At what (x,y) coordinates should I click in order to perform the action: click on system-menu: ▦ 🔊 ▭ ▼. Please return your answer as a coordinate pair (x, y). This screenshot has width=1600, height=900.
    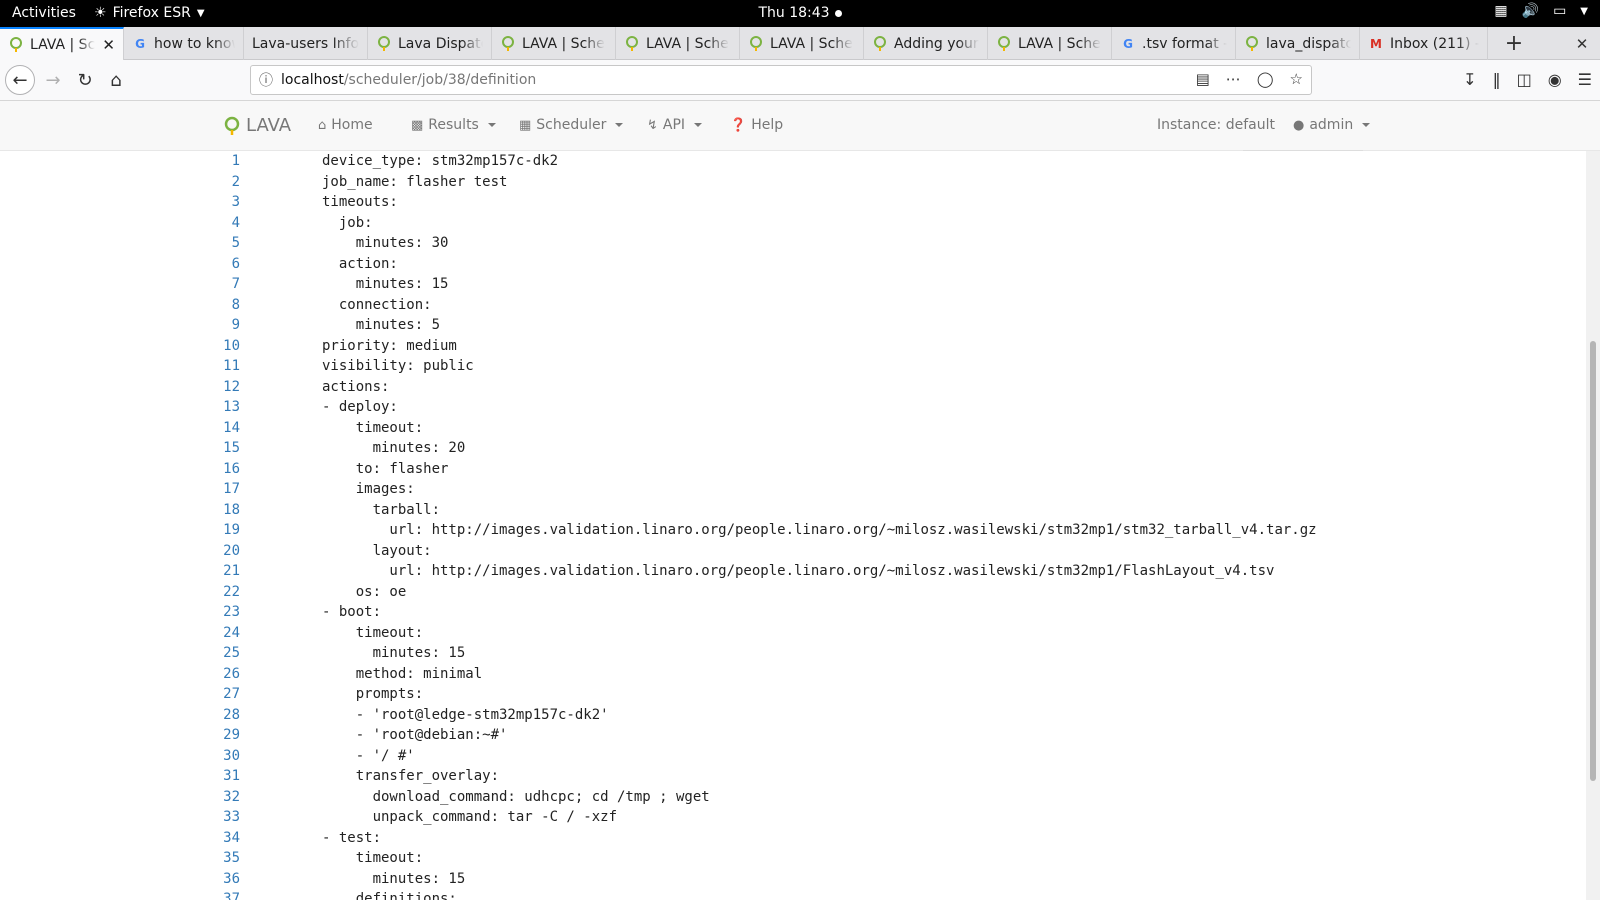
    Looking at the image, I should click on (1541, 11).